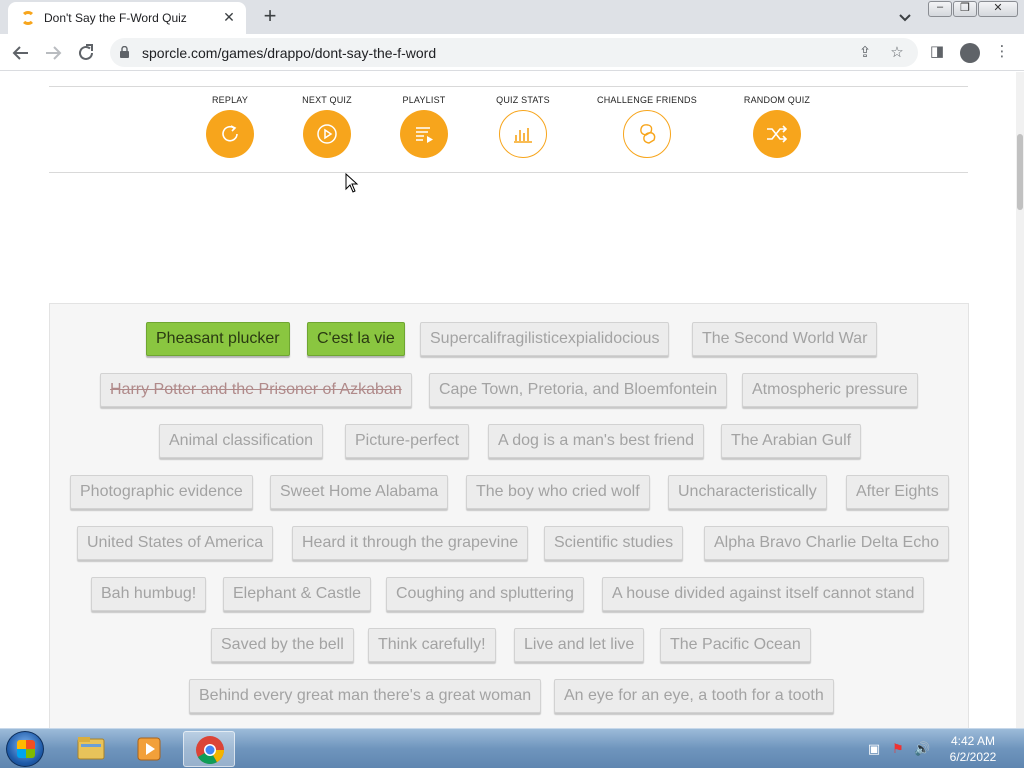 The width and height of the screenshot is (1024, 768). Describe the element at coordinates (865, 53) in the screenshot. I see `share-icon: ⇪` at that location.